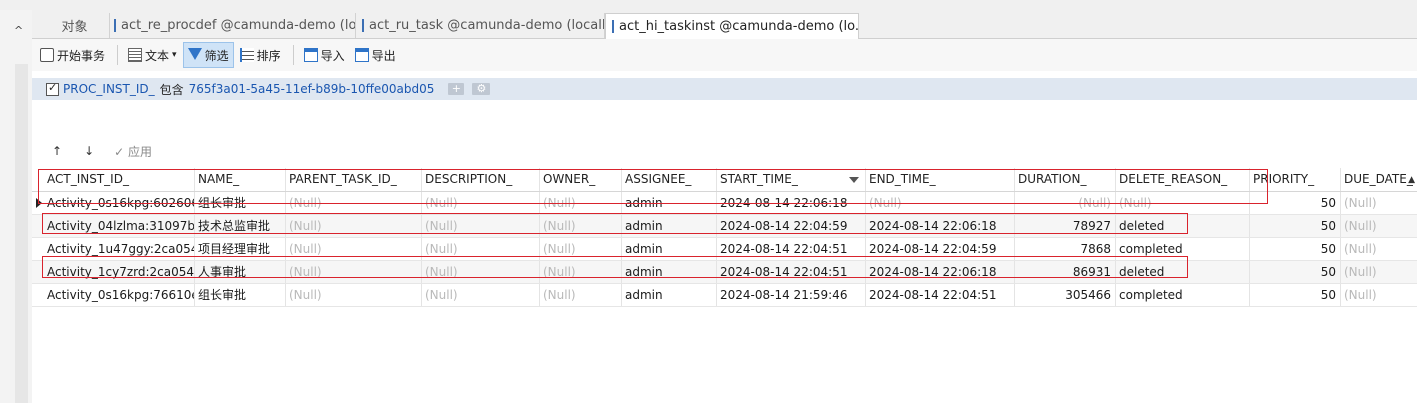 This screenshot has width=1417, height=403. What do you see at coordinates (57, 151) in the screenshot?
I see `move-up-icon: ↑` at bounding box center [57, 151].